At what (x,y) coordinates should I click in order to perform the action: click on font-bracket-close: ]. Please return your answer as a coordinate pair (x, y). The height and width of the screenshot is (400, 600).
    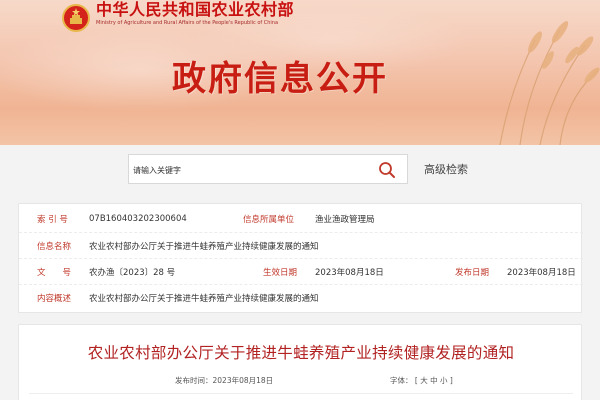
    Looking at the image, I should click on (451, 380).